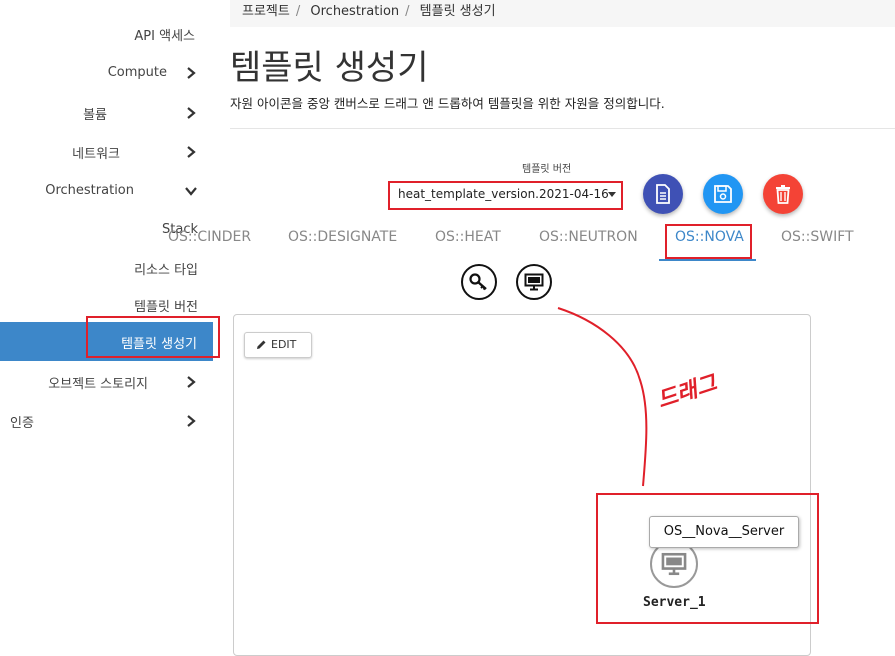 The height and width of the screenshot is (656, 895). I want to click on trash-icon, so click(783, 194).